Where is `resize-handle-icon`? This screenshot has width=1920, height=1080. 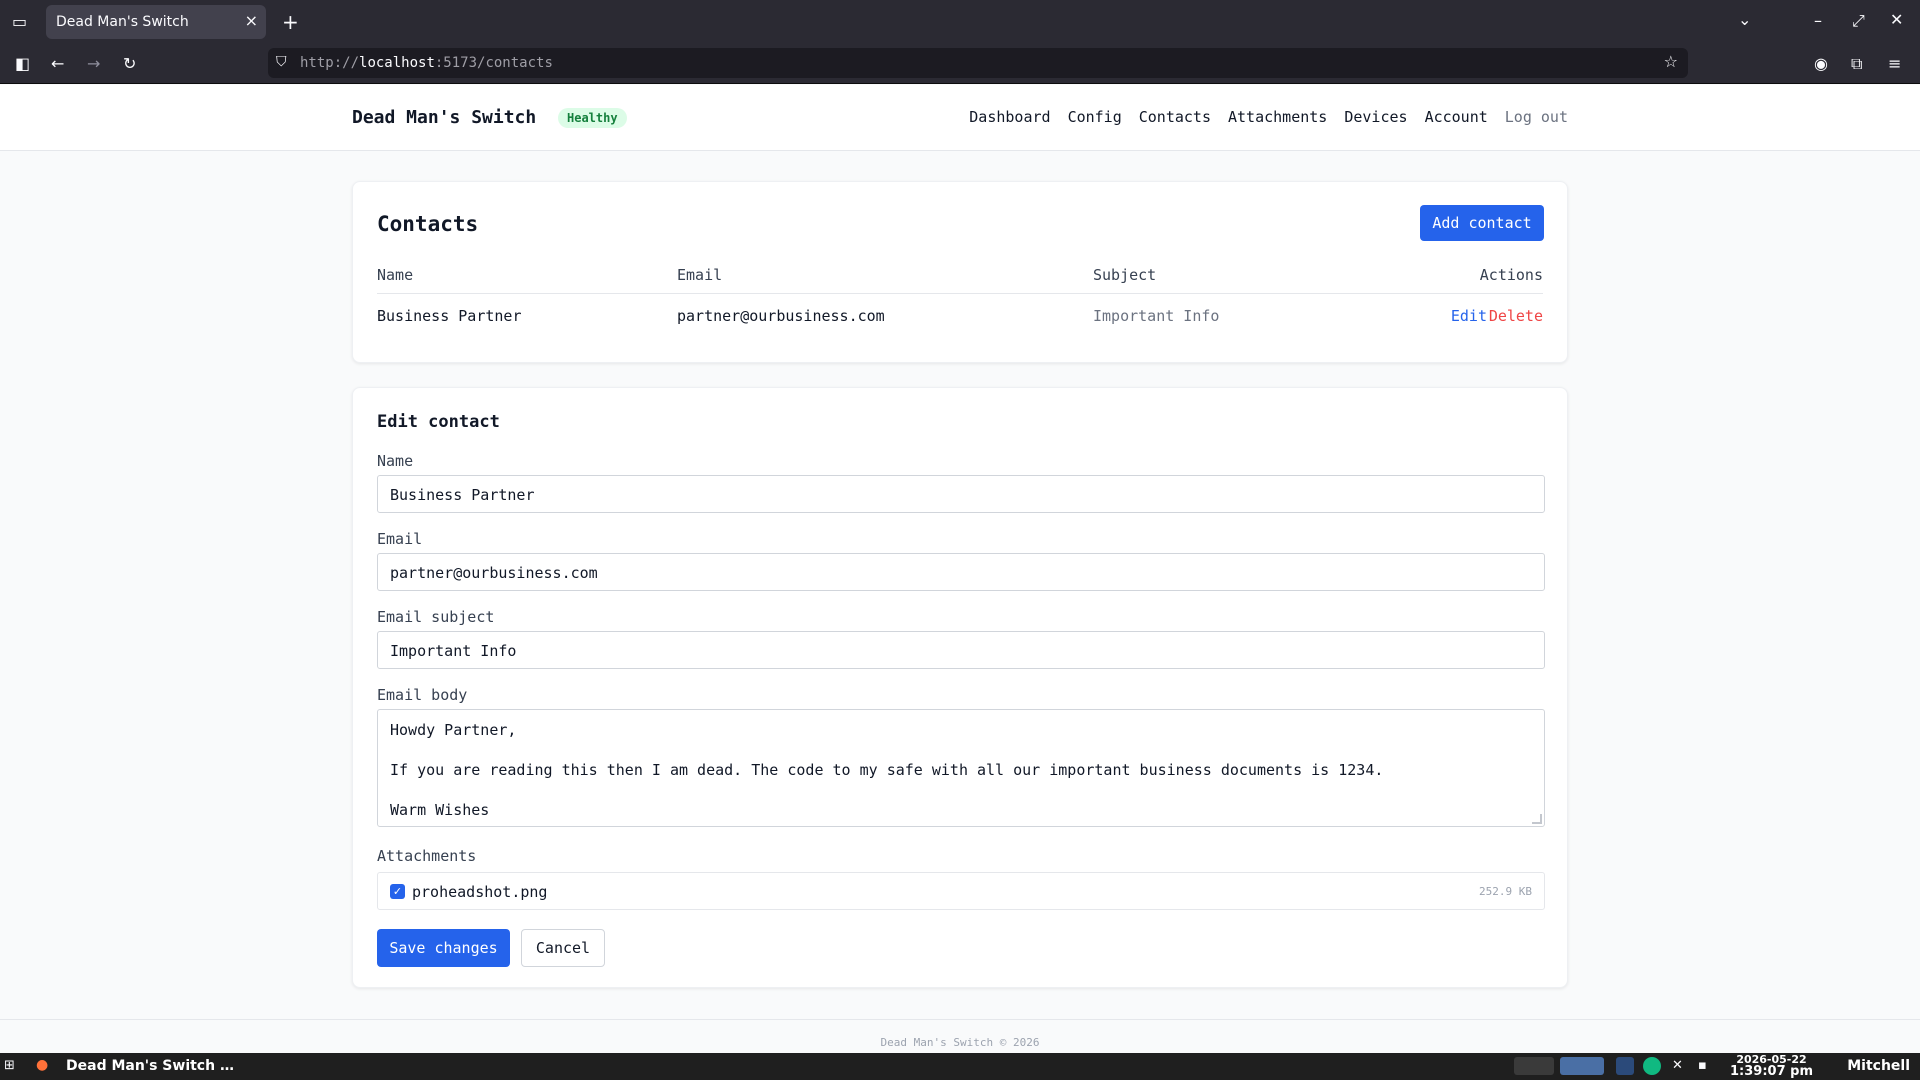
resize-handle-icon is located at coordinates (1537, 819).